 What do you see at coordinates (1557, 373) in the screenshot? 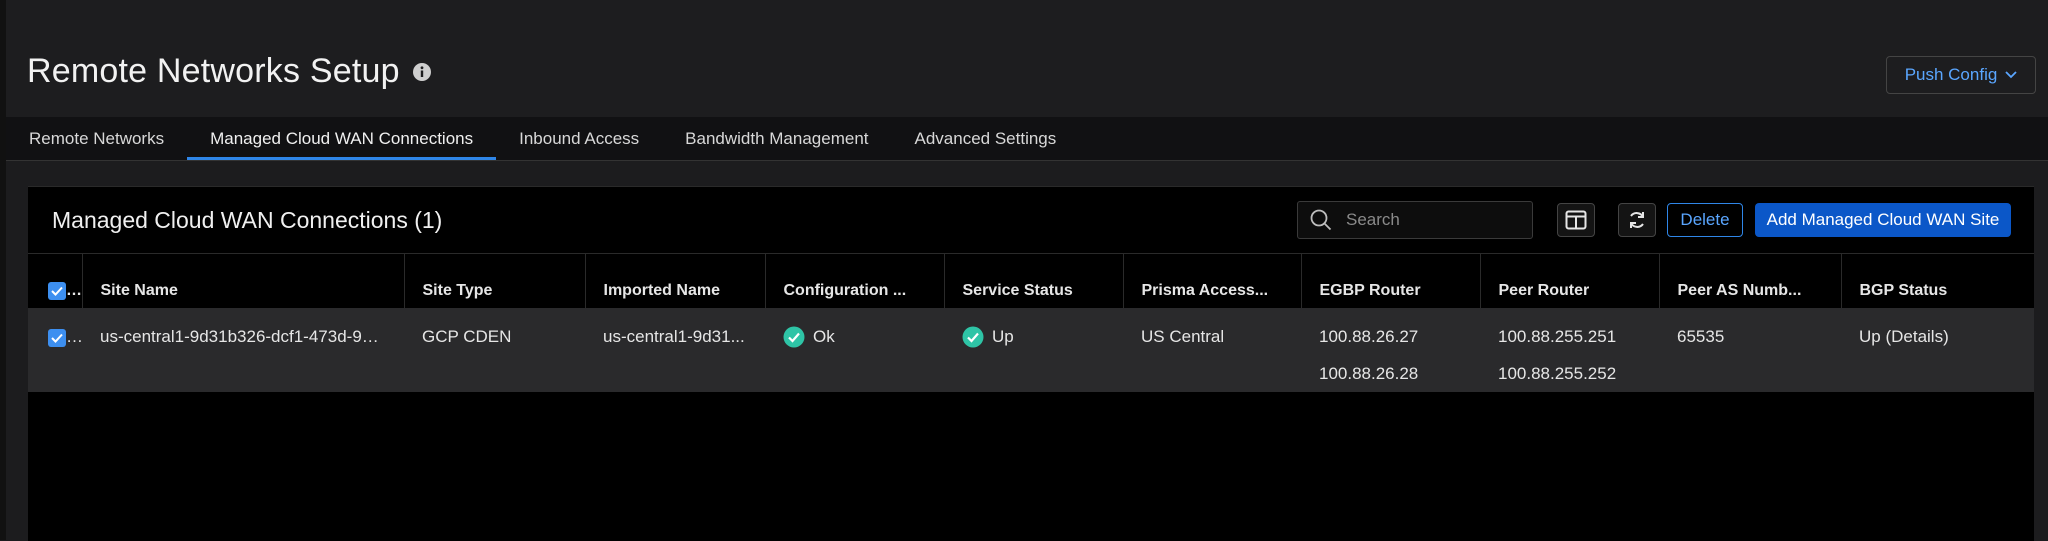
I see `peer-router-ip: 100.88.255.252` at bounding box center [1557, 373].